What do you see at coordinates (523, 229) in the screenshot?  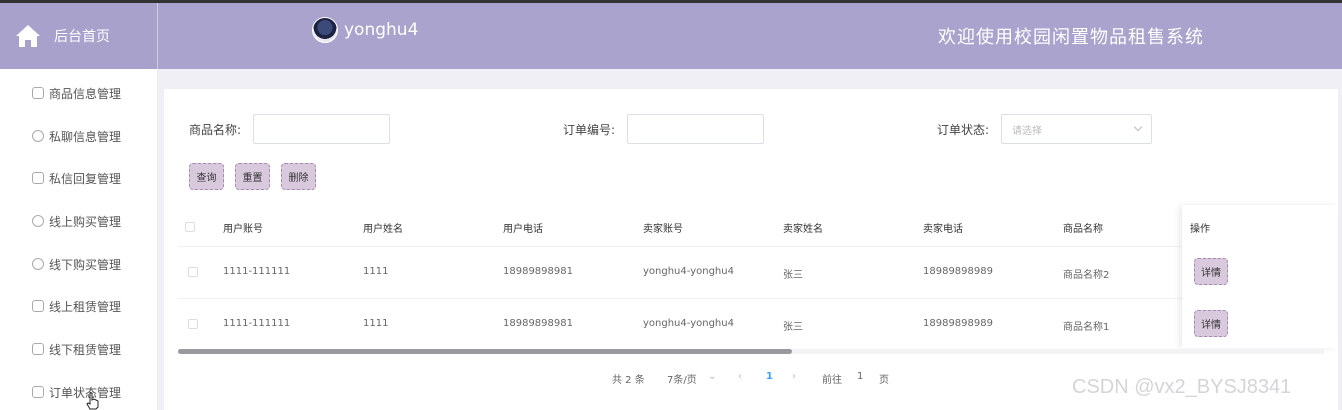 I see `column-header: 用户电话` at bounding box center [523, 229].